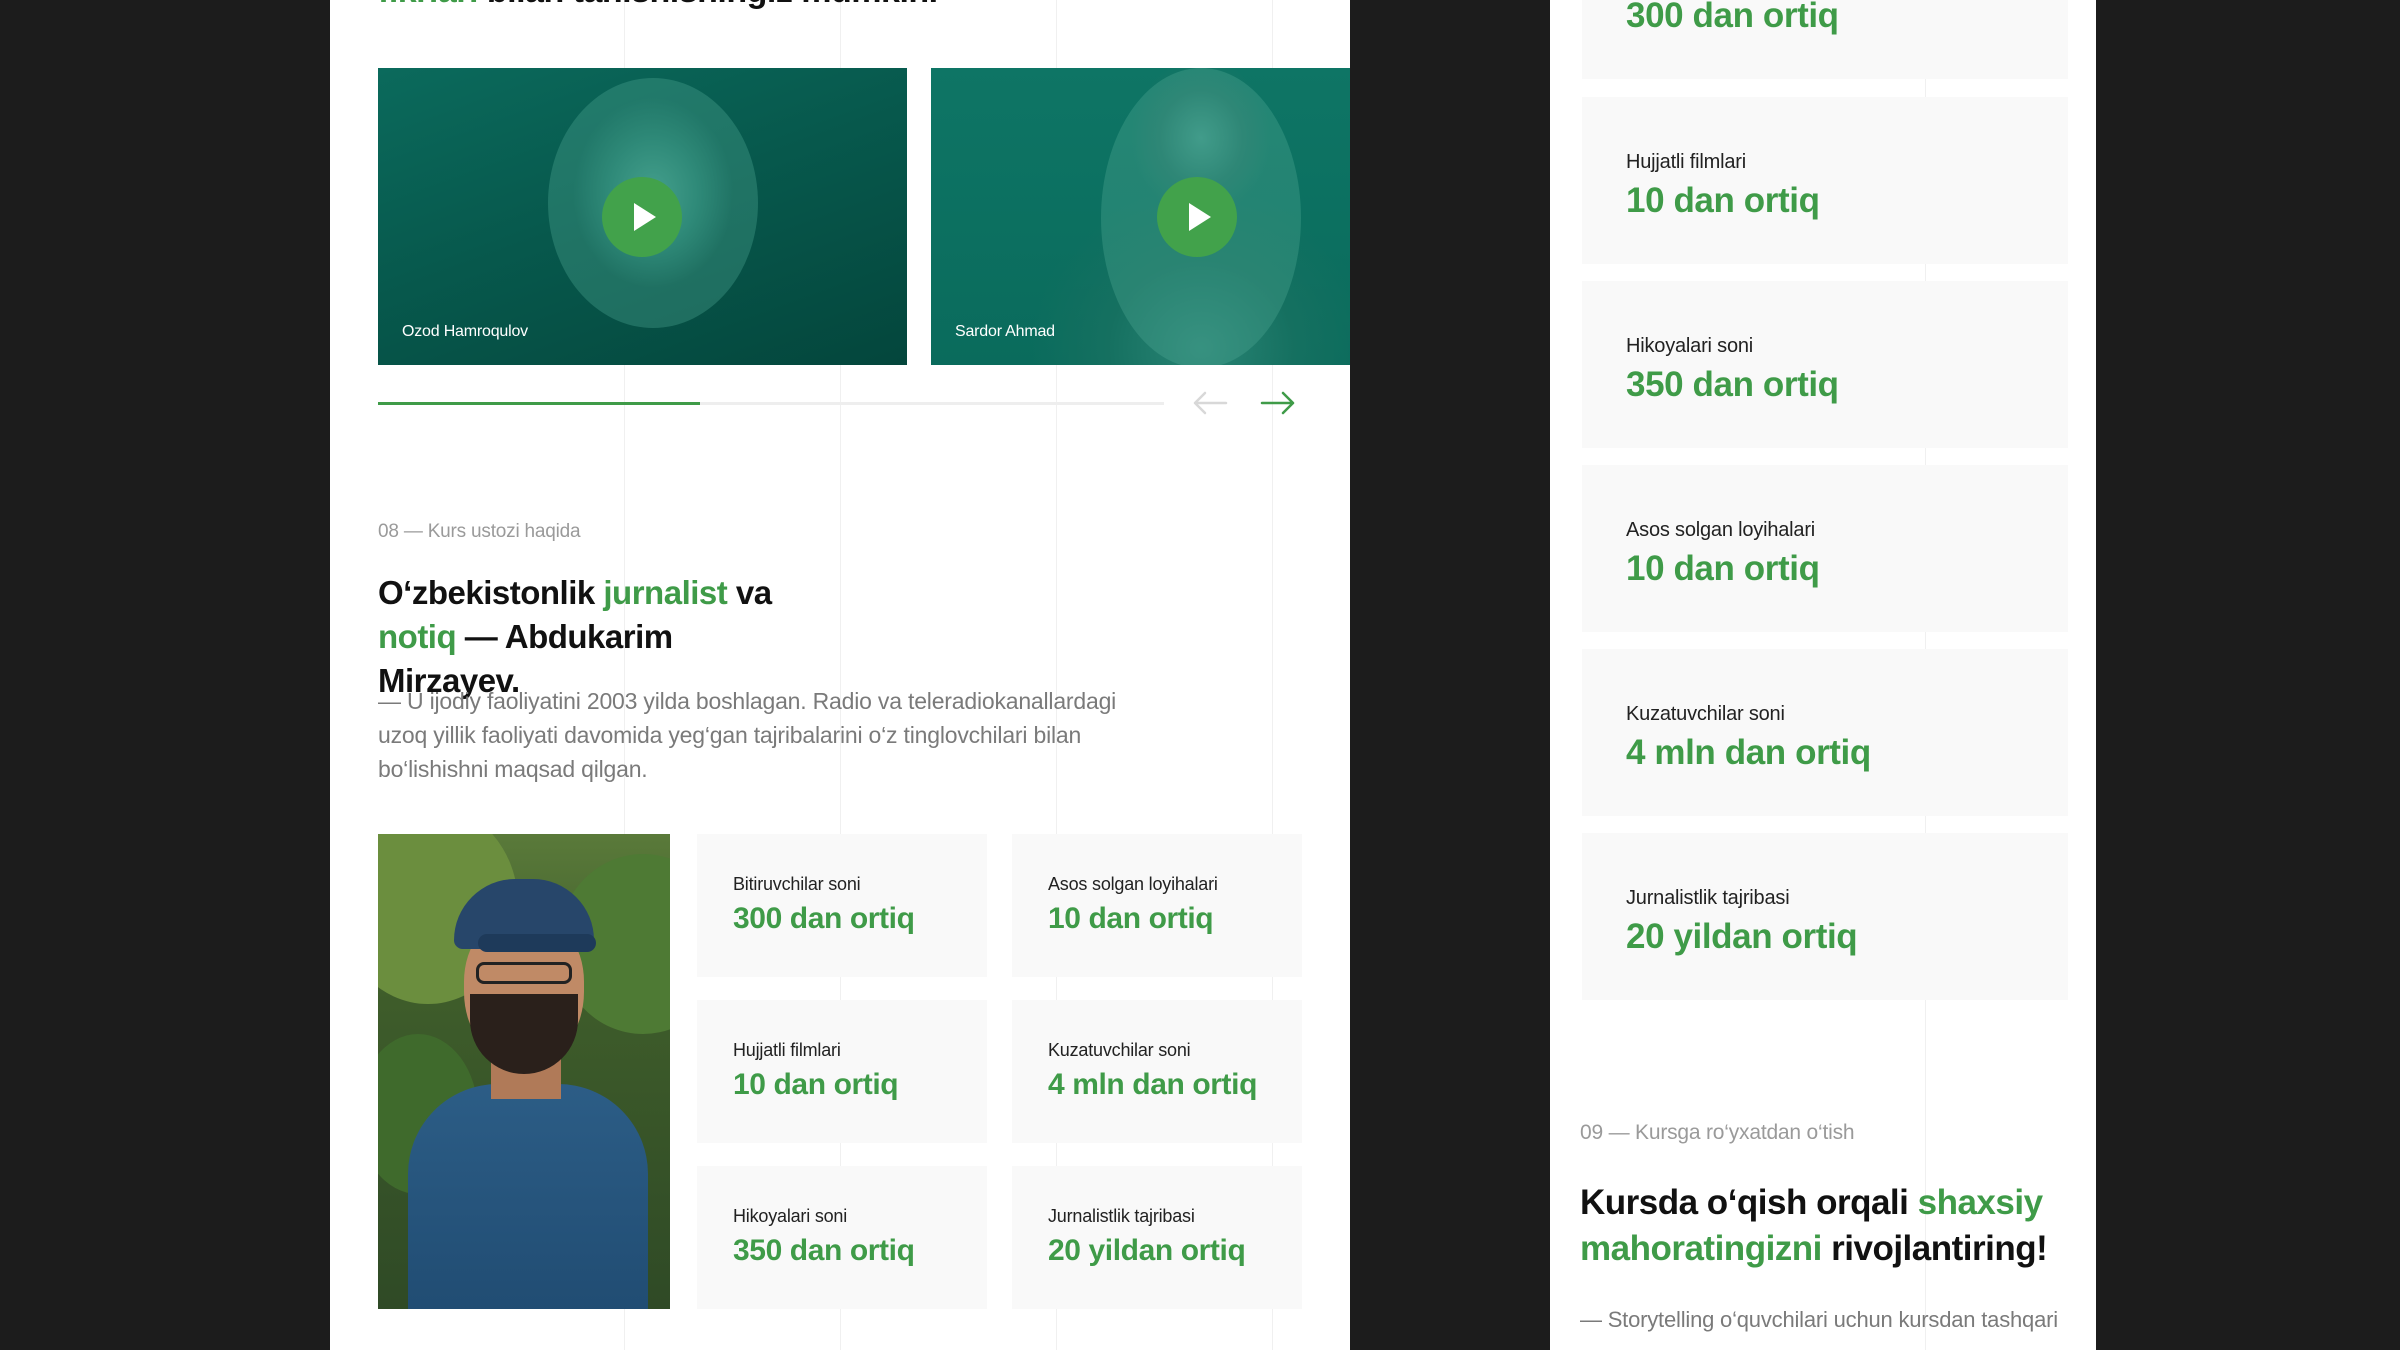  Describe the element at coordinates (1140, 216) in the screenshot. I see `video-card-sardor: Sardor Ahmad` at that location.